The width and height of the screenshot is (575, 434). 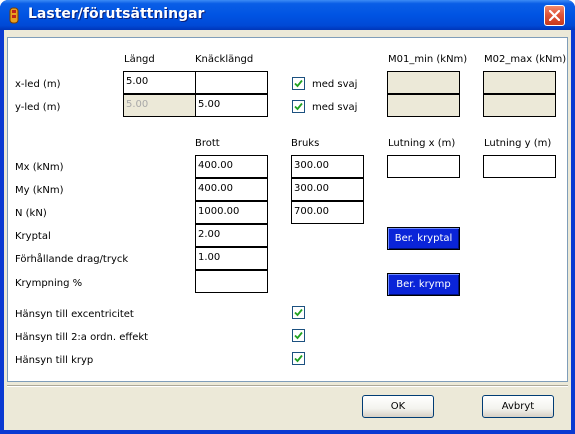 I want to click on buckling-length-column-header: Knäcklängd, so click(x=224, y=59).